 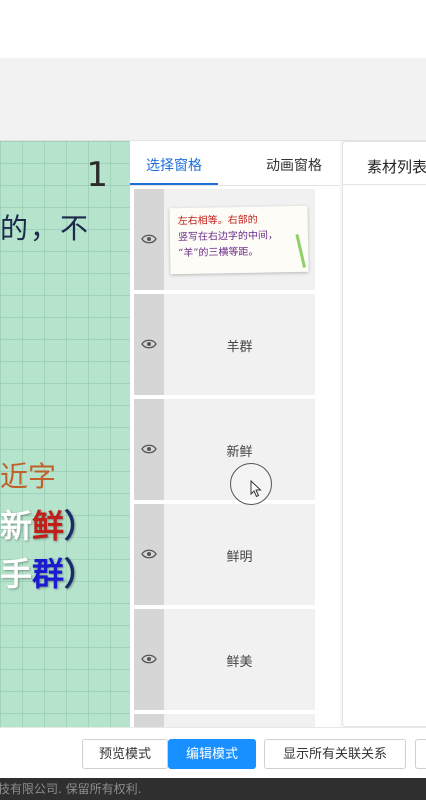 What do you see at coordinates (239, 240) in the screenshot?
I see `image-thumbnail: 左右相等。右部的 竖写在右边字的中间， “羊”的三横等距。` at bounding box center [239, 240].